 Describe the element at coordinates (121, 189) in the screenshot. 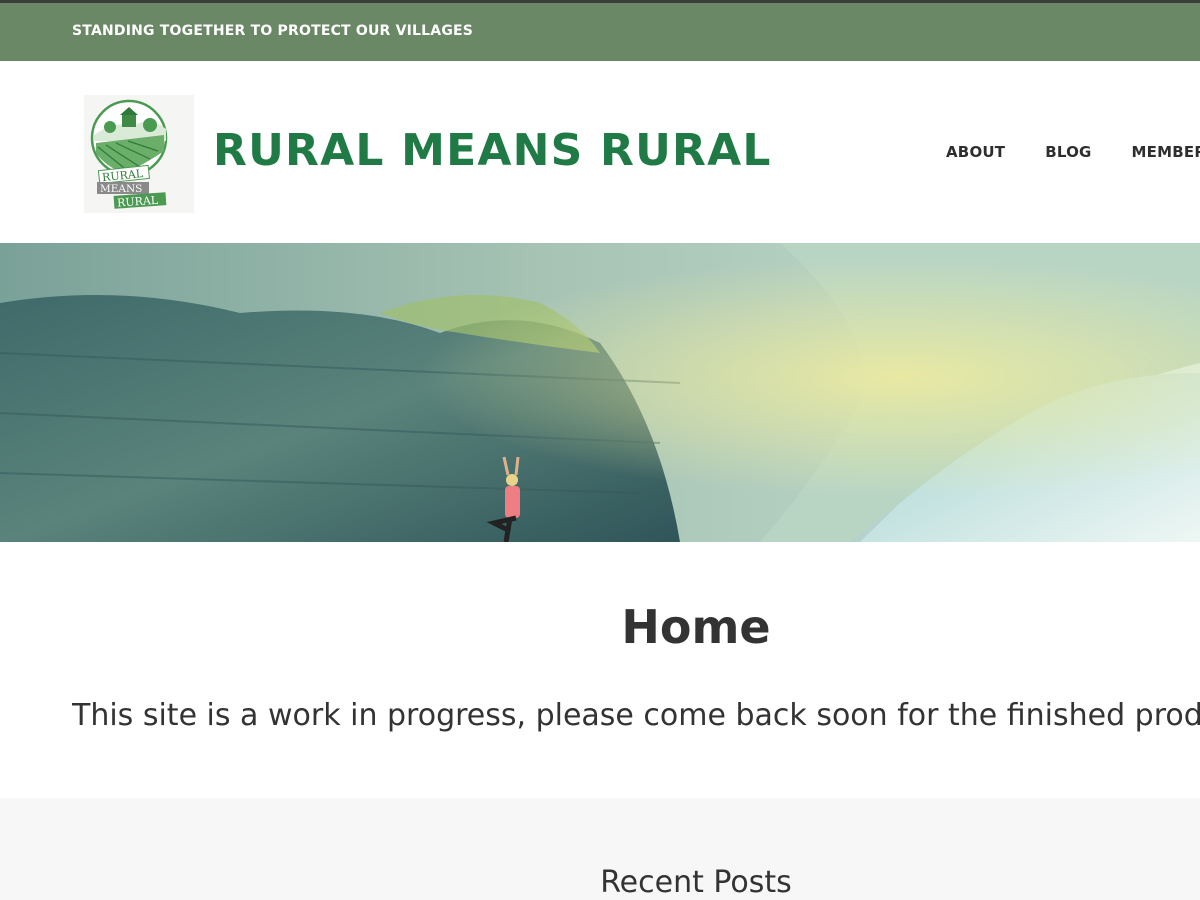

I see `logo-text-line2: MEANS` at that location.